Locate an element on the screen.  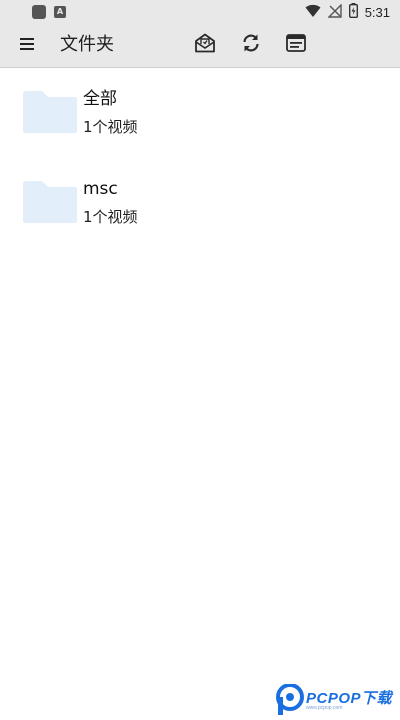
menu-button is located at coordinates (27, 45).